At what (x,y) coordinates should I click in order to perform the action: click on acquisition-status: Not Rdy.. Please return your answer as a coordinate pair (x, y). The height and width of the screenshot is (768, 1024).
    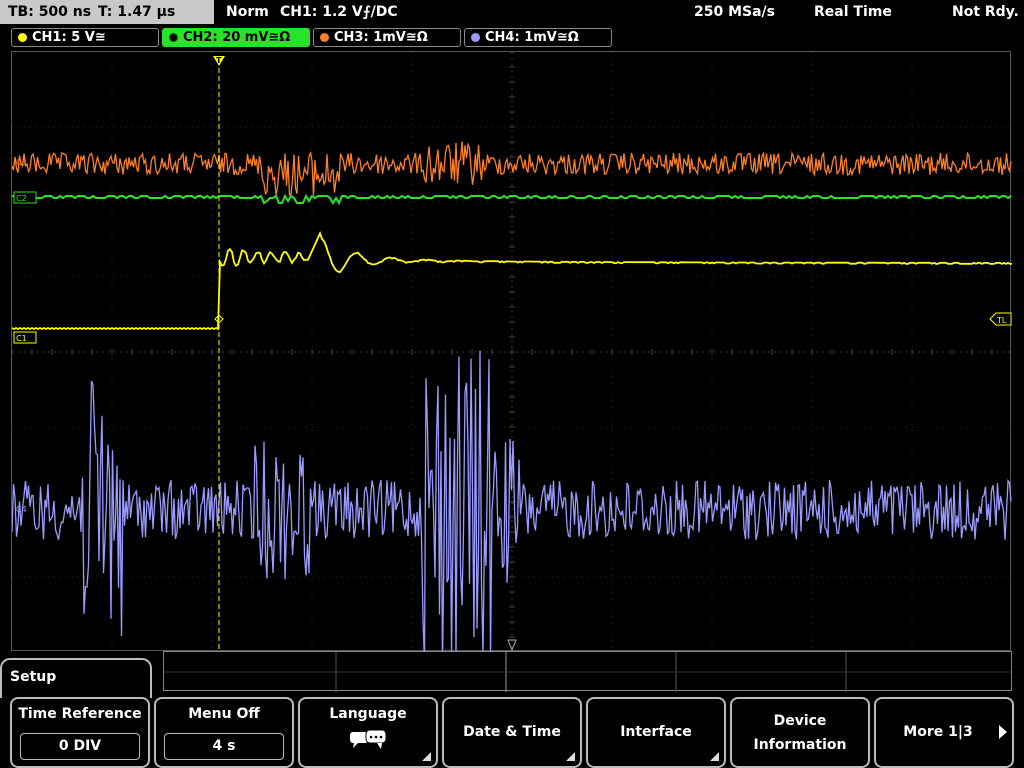
    Looking at the image, I should click on (985, 12).